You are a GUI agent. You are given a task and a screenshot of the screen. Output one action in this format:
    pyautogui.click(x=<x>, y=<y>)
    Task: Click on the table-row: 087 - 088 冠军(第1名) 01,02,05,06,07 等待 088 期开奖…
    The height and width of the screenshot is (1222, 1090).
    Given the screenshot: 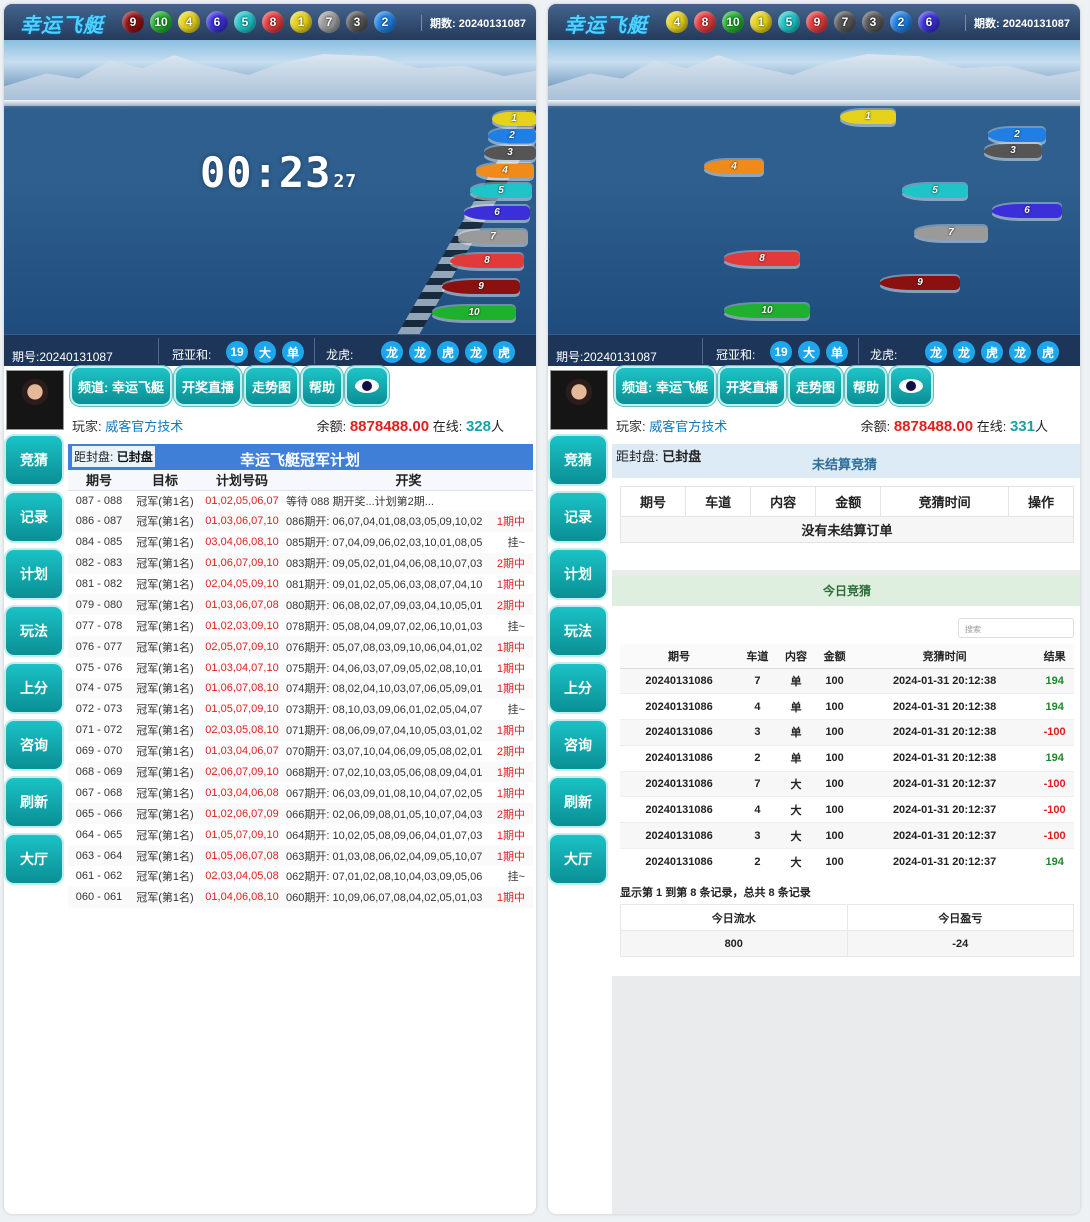 What is the action you would take?
    pyautogui.click(x=300, y=500)
    